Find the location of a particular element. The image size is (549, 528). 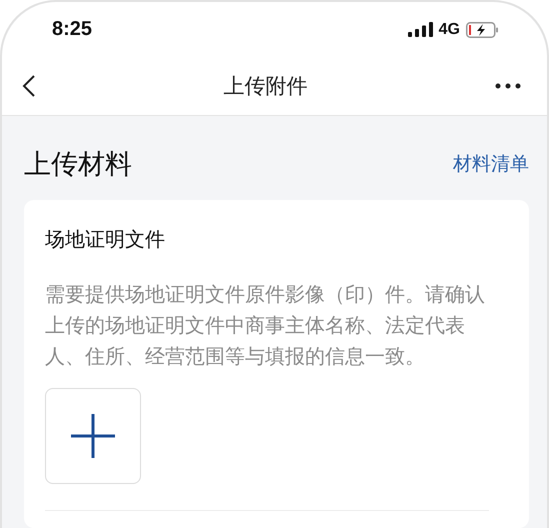

battery-charging-icon is located at coordinates (482, 30).